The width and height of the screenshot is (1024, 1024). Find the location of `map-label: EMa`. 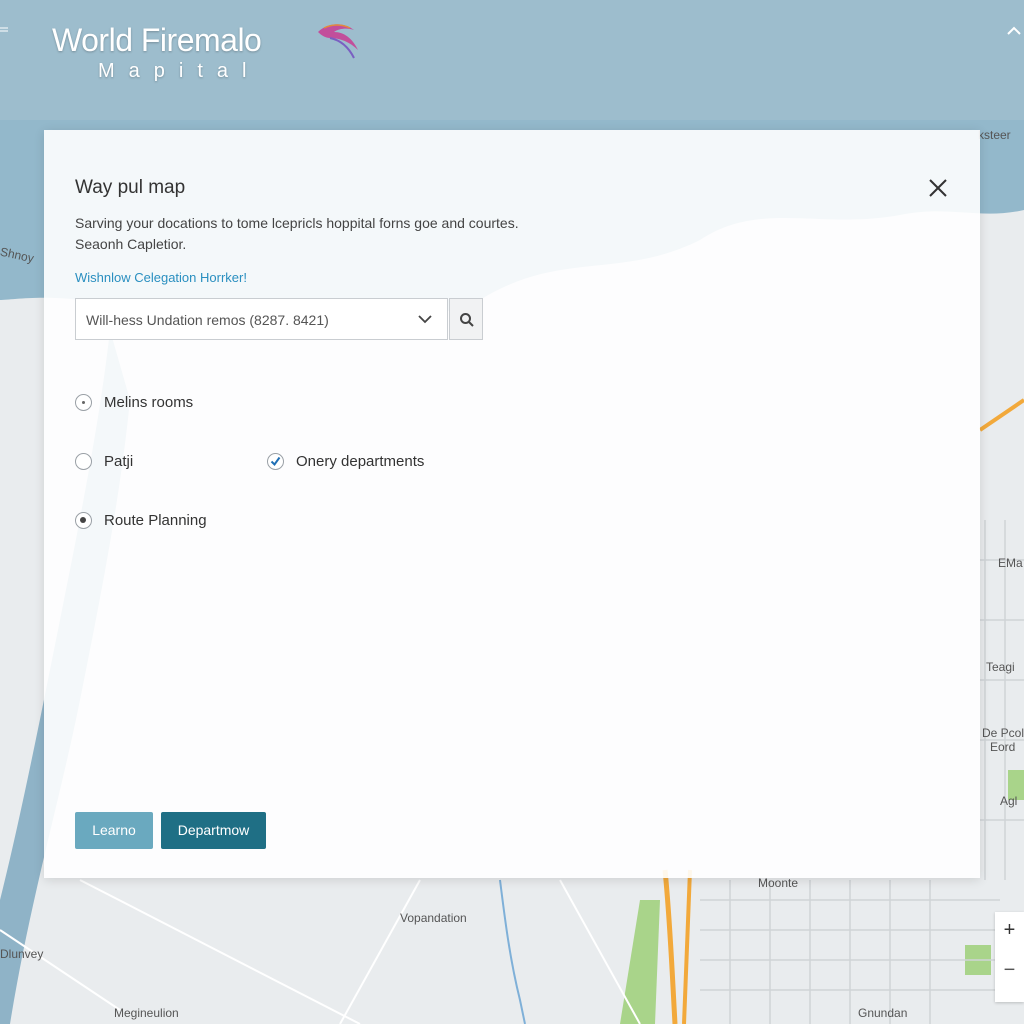

map-label: EMa is located at coordinates (1010, 563).